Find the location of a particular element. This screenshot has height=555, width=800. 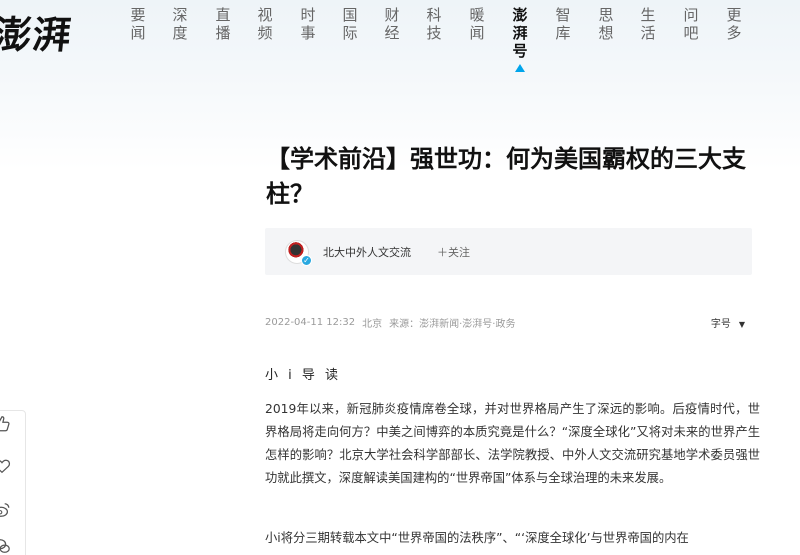

active-indicator-icon is located at coordinates (520, 68).